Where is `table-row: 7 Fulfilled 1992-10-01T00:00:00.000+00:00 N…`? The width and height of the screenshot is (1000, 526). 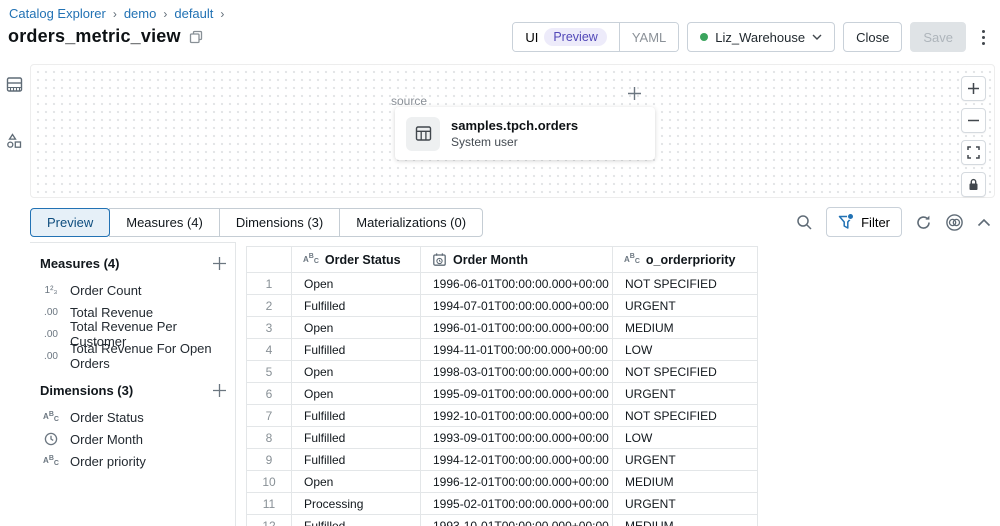 table-row: 7 Fulfilled 1992-10-01T00:00:00.000+00:00 N… is located at coordinates (502, 415).